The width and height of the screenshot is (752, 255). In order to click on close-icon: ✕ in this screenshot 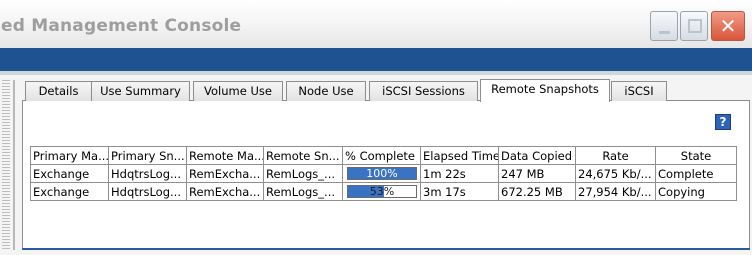, I will do `click(728, 26)`.